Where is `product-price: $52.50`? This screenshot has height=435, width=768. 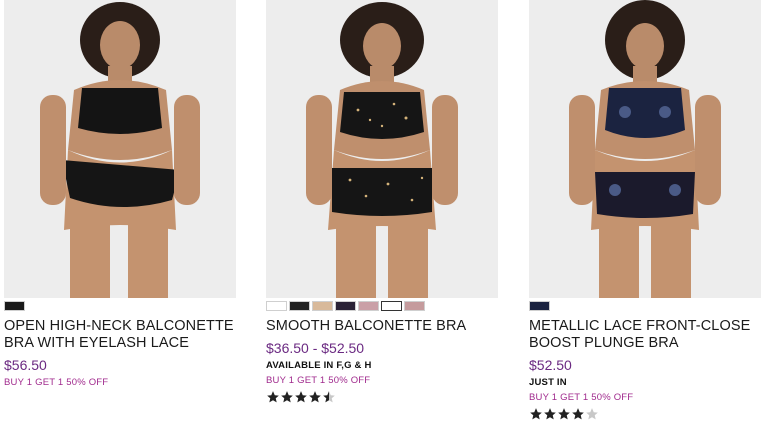 product-price: $52.50 is located at coordinates (550, 365).